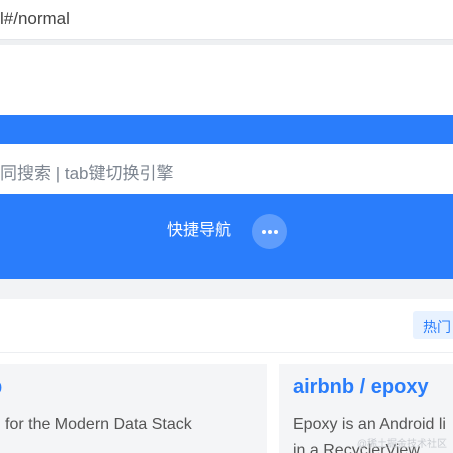 The width and height of the screenshot is (453, 453). What do you see at coordinates (199, 228) in the screenshot?
I see `quick-nav-label: 快捷导航` at bounding box center [199, 228].